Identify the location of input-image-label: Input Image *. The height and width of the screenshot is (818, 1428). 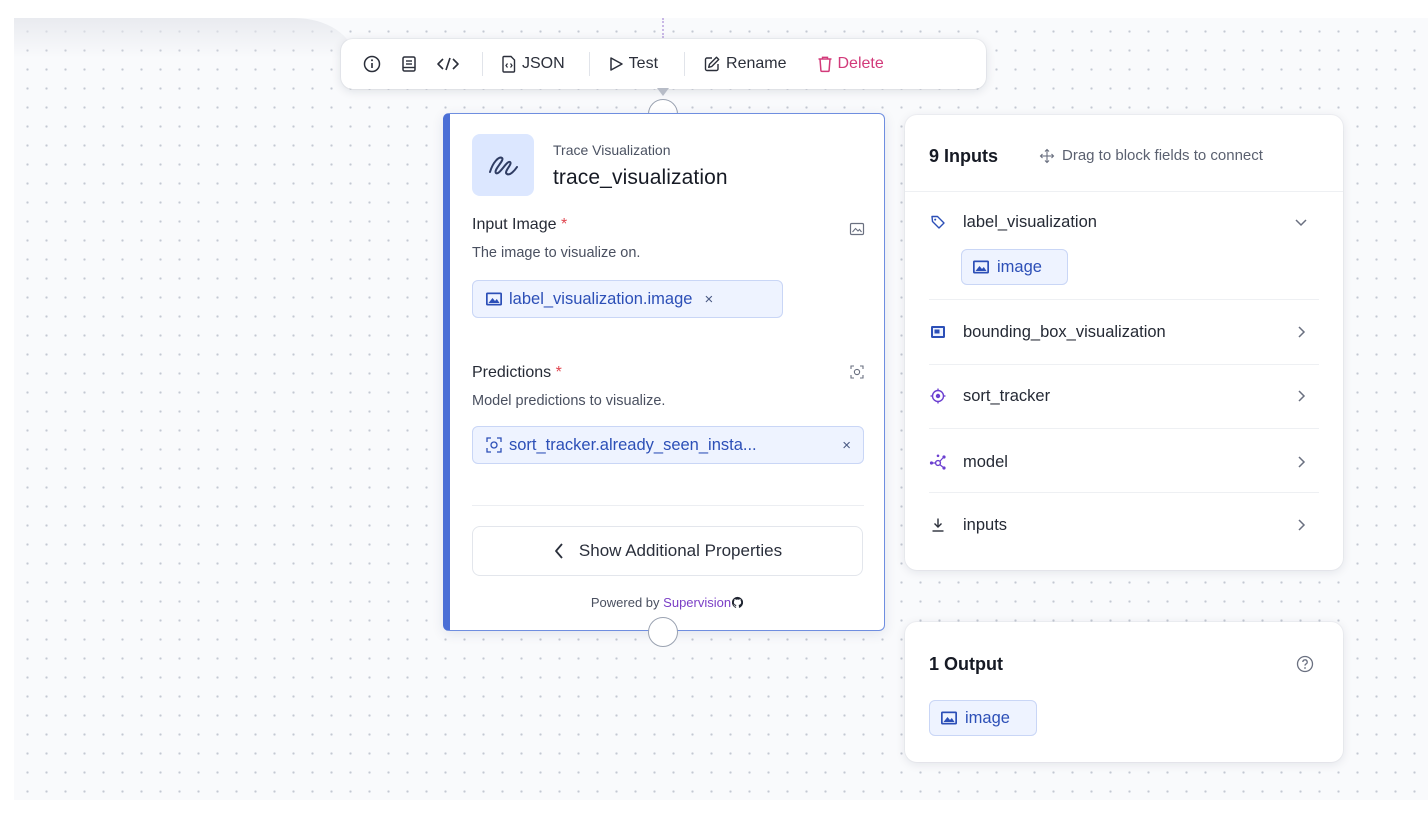
(519, 225).